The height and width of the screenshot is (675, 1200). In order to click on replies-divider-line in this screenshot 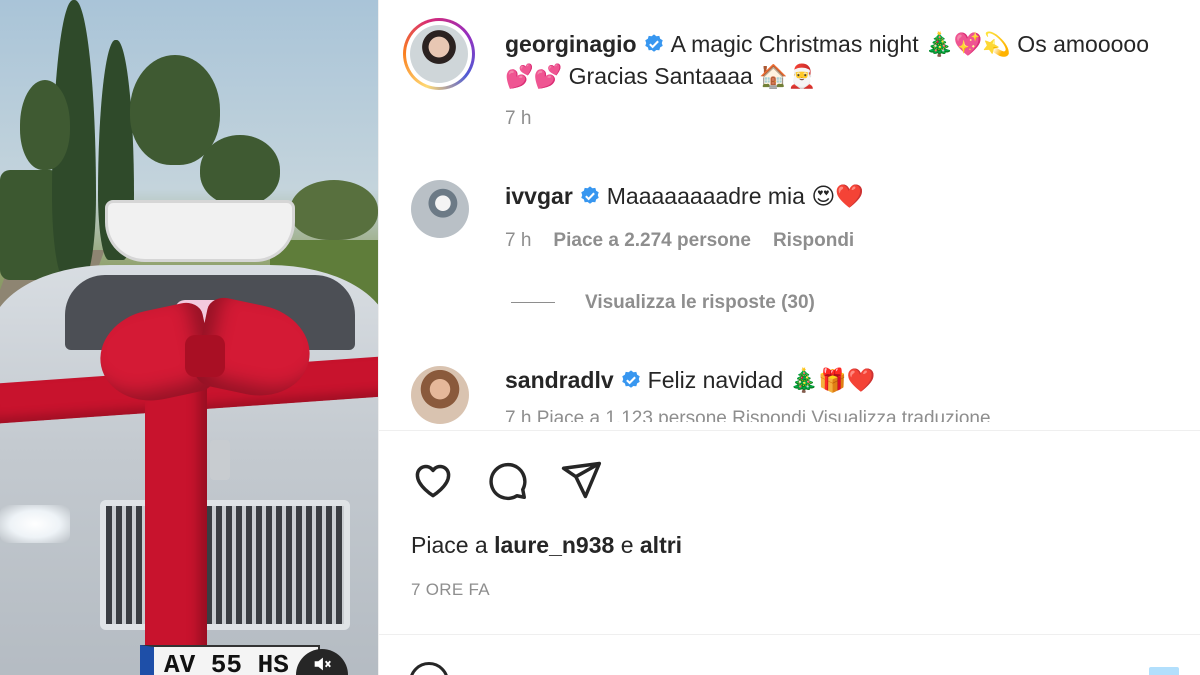, I will do `click(533, 303)`.